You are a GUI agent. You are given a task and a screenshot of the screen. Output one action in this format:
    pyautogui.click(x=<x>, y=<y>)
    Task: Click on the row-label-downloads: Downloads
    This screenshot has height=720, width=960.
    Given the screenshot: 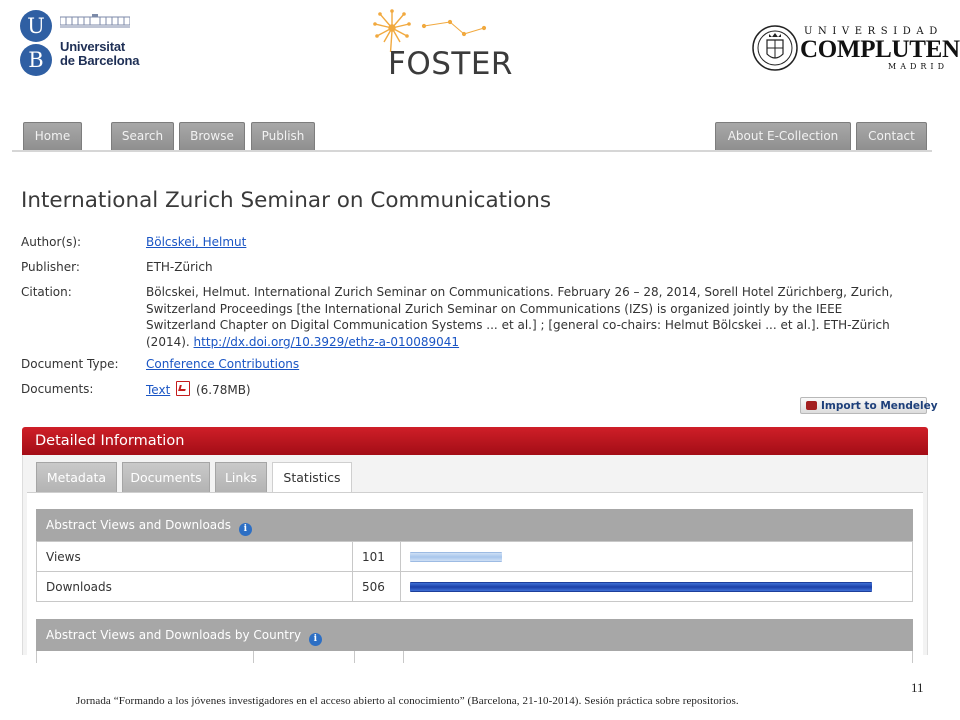 What is the action you would take?
    pyautogui.click(x=194, y=586)
    